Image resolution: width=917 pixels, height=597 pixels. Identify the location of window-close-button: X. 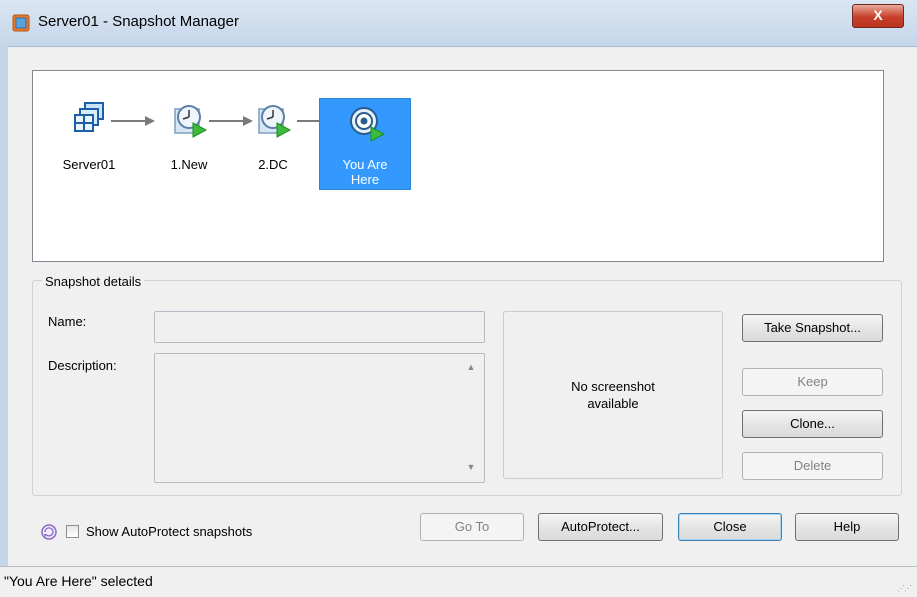
(878, 16).